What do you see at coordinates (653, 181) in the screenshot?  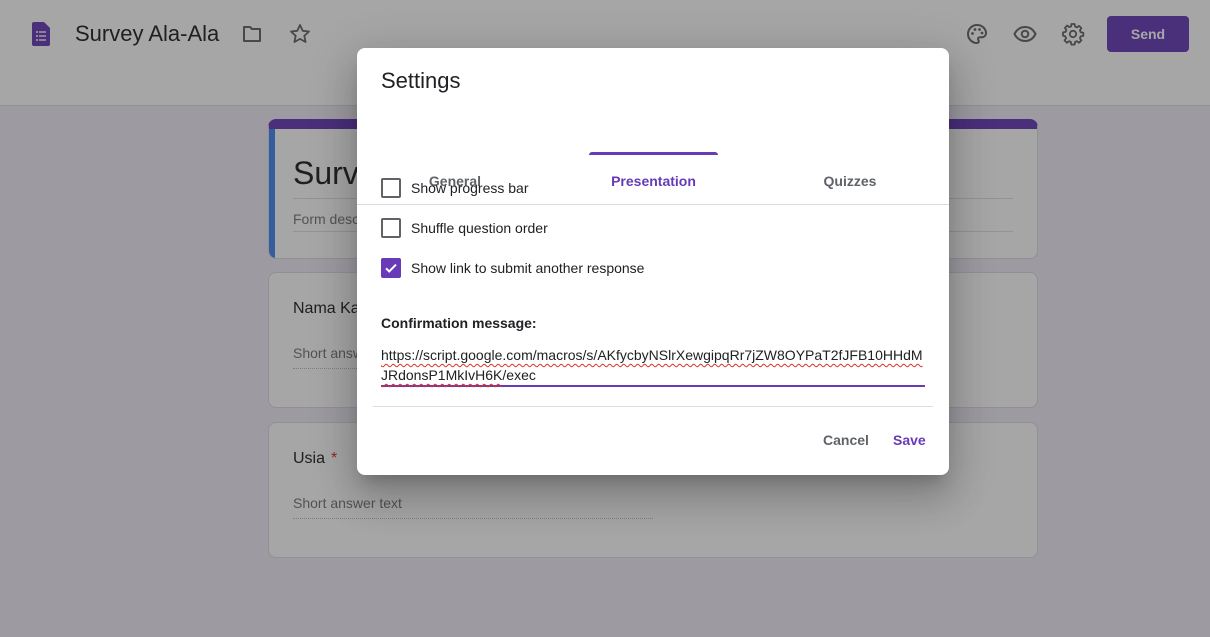 I see `tab-presentation: Presentation` at bounding box center [653, 181].